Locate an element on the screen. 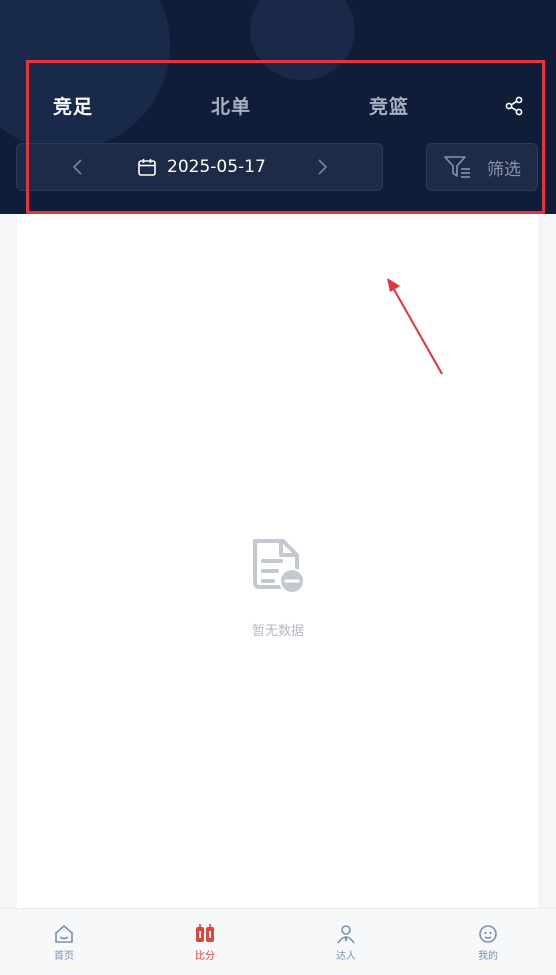  nav-item-score: 比分 is located at coordinates (205, 942).